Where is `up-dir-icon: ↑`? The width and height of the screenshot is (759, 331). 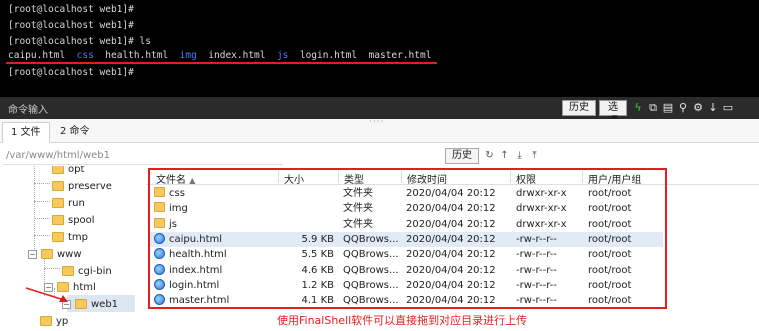
up-dir-icon: ↑ is located at coordinates (504, 156).